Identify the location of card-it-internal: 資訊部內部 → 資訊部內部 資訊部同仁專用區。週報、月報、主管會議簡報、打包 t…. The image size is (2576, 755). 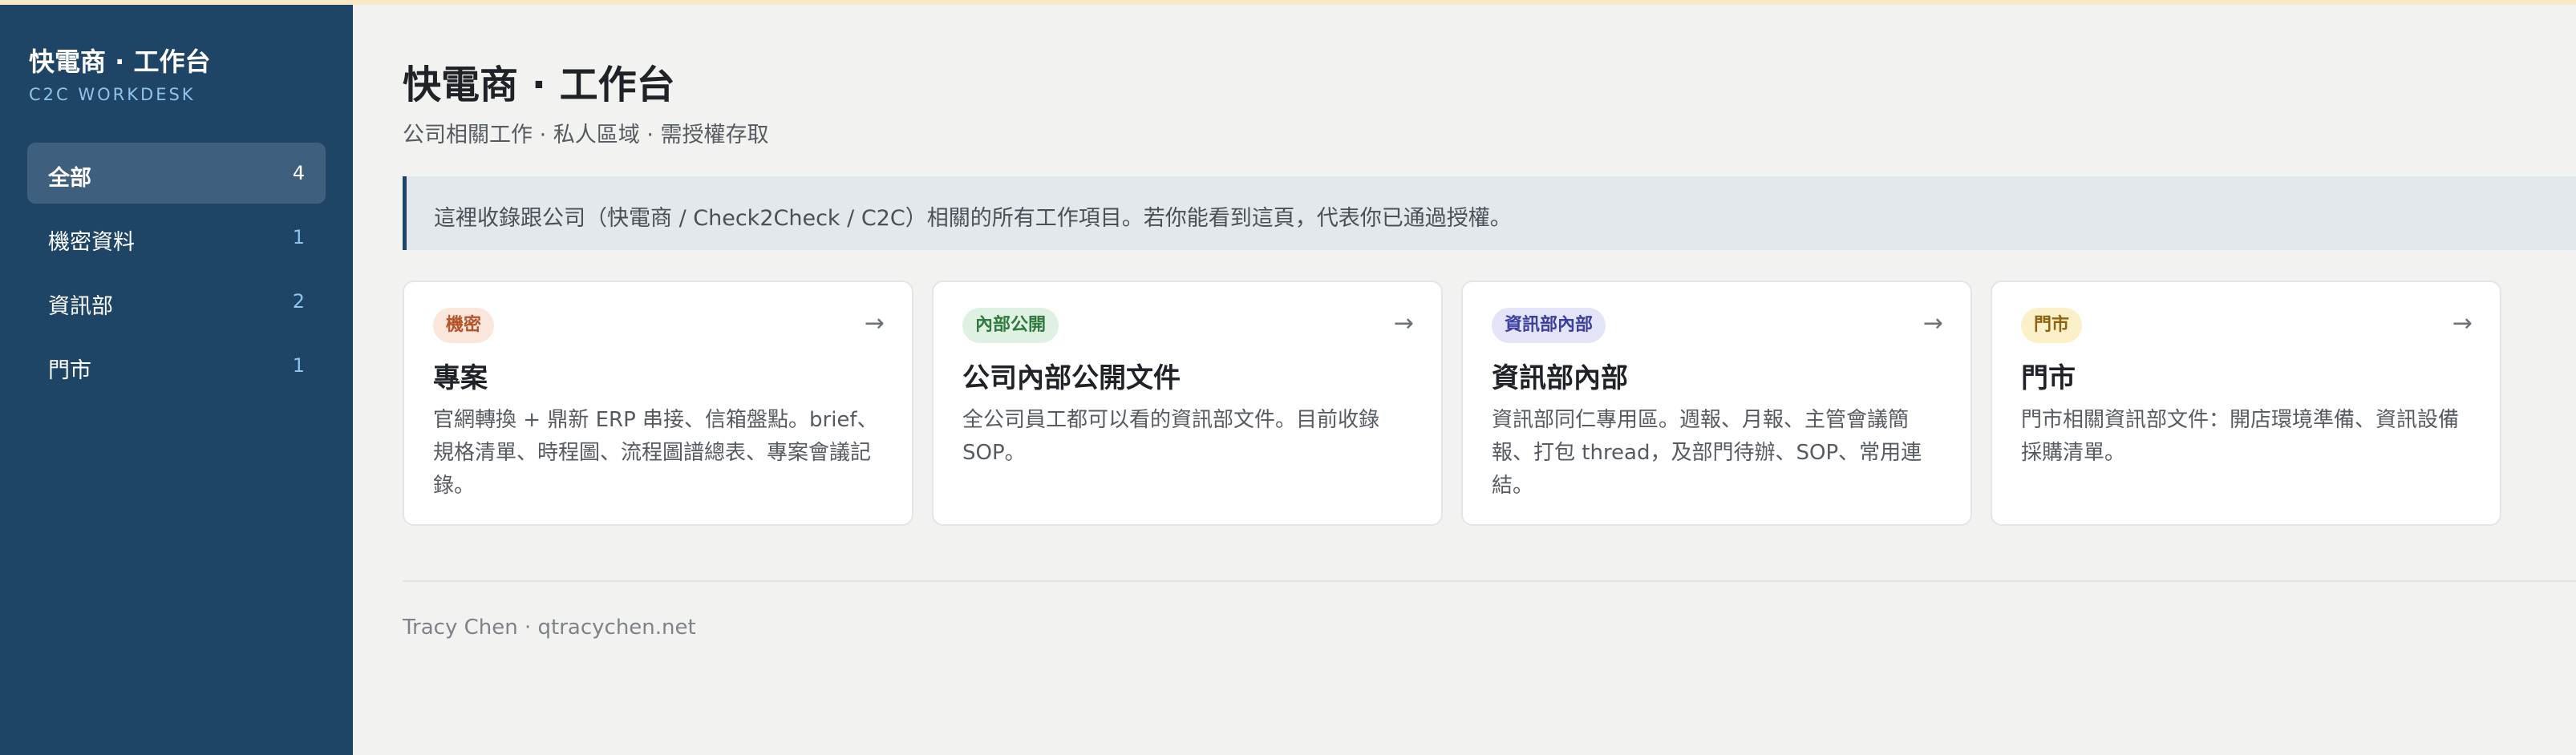
(1717, 404).